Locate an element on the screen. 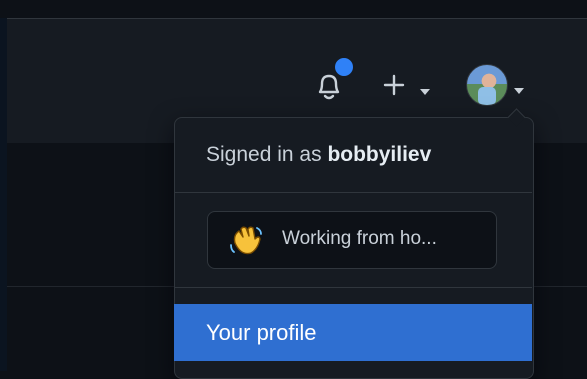 This screenshot has width=587, height=379. your-profile-label: Your profile is located at coordinates (261, 333).